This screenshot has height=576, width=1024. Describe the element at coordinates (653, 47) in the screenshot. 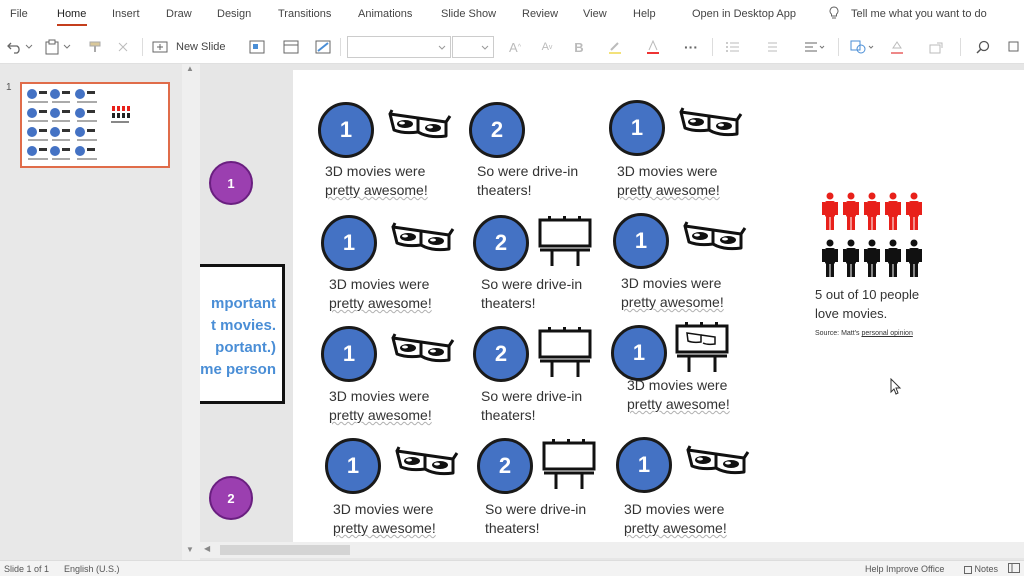

I see `font-color-icon` at that location.